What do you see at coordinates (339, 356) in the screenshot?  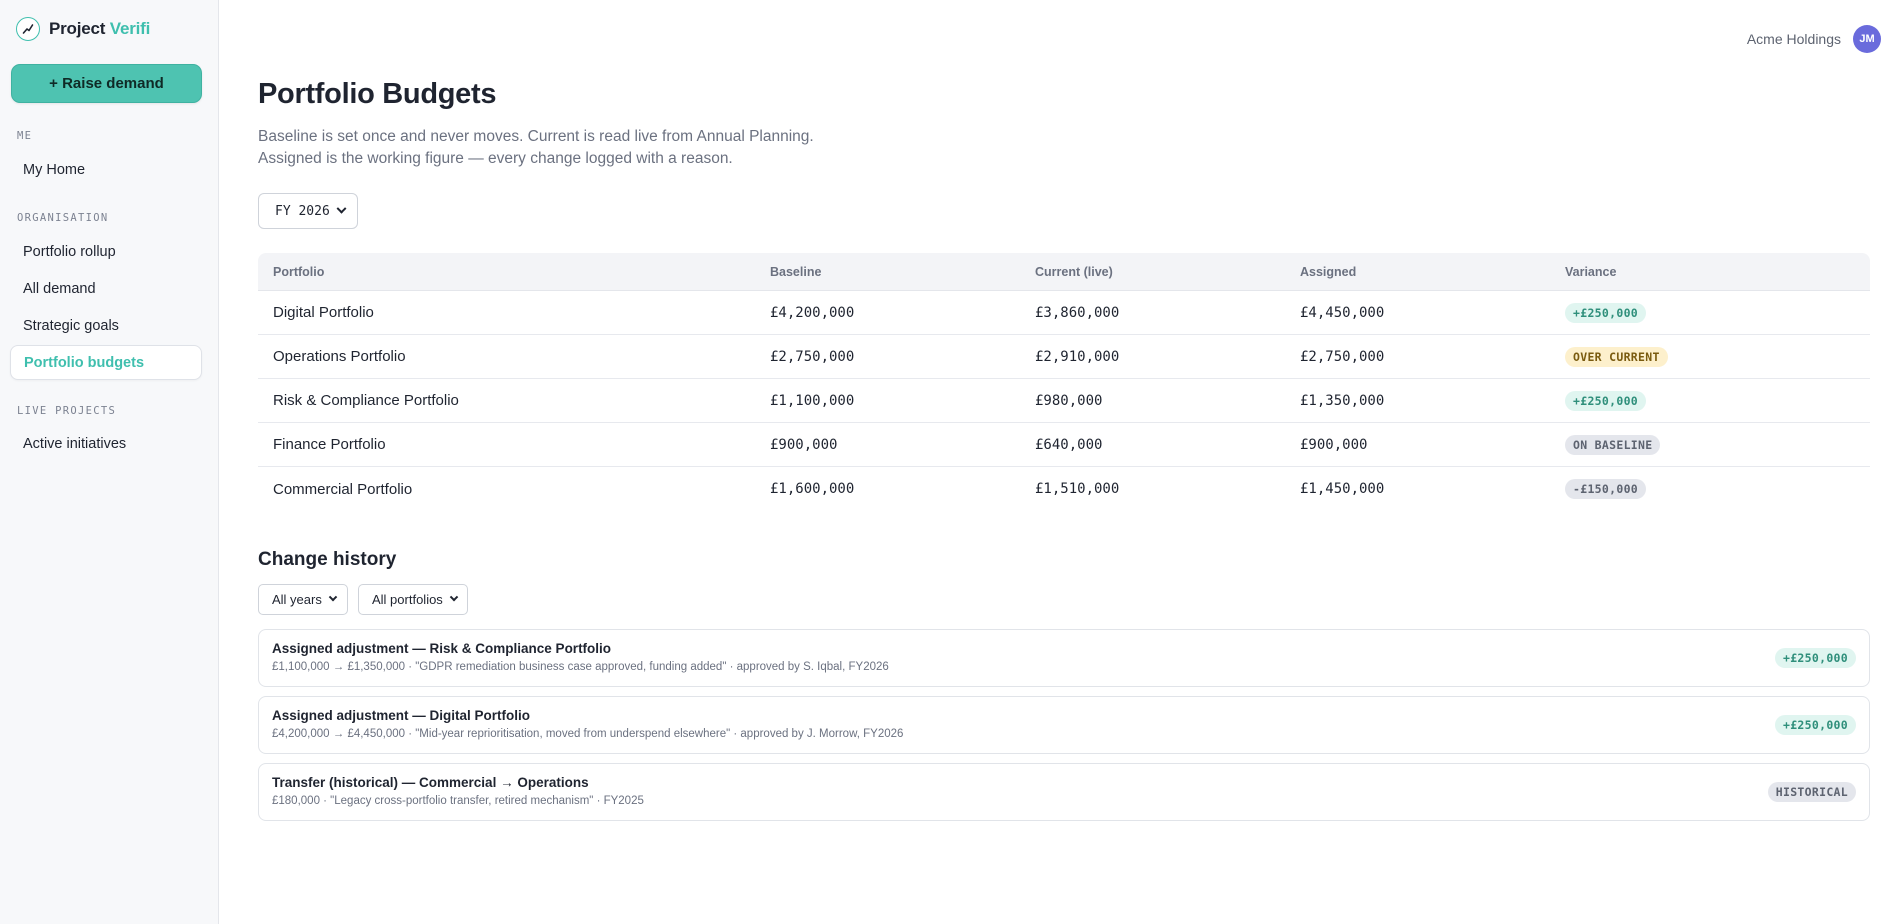 I see `portfolio-name: Operations Portfolio` at bounding box center [339, 356].